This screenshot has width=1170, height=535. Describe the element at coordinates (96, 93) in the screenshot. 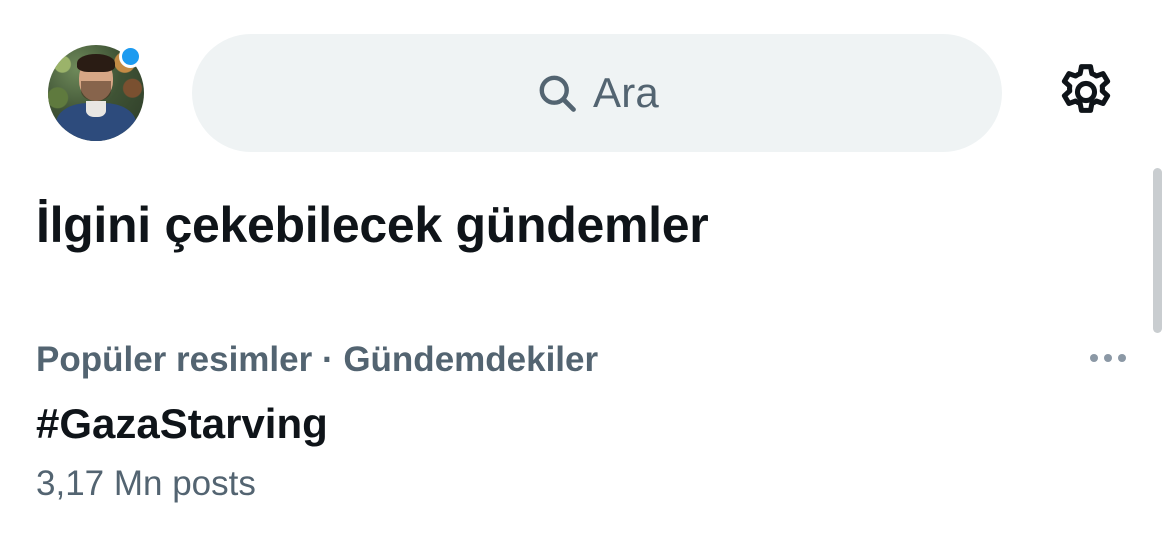

I see `profile-avatar-button` at that location.